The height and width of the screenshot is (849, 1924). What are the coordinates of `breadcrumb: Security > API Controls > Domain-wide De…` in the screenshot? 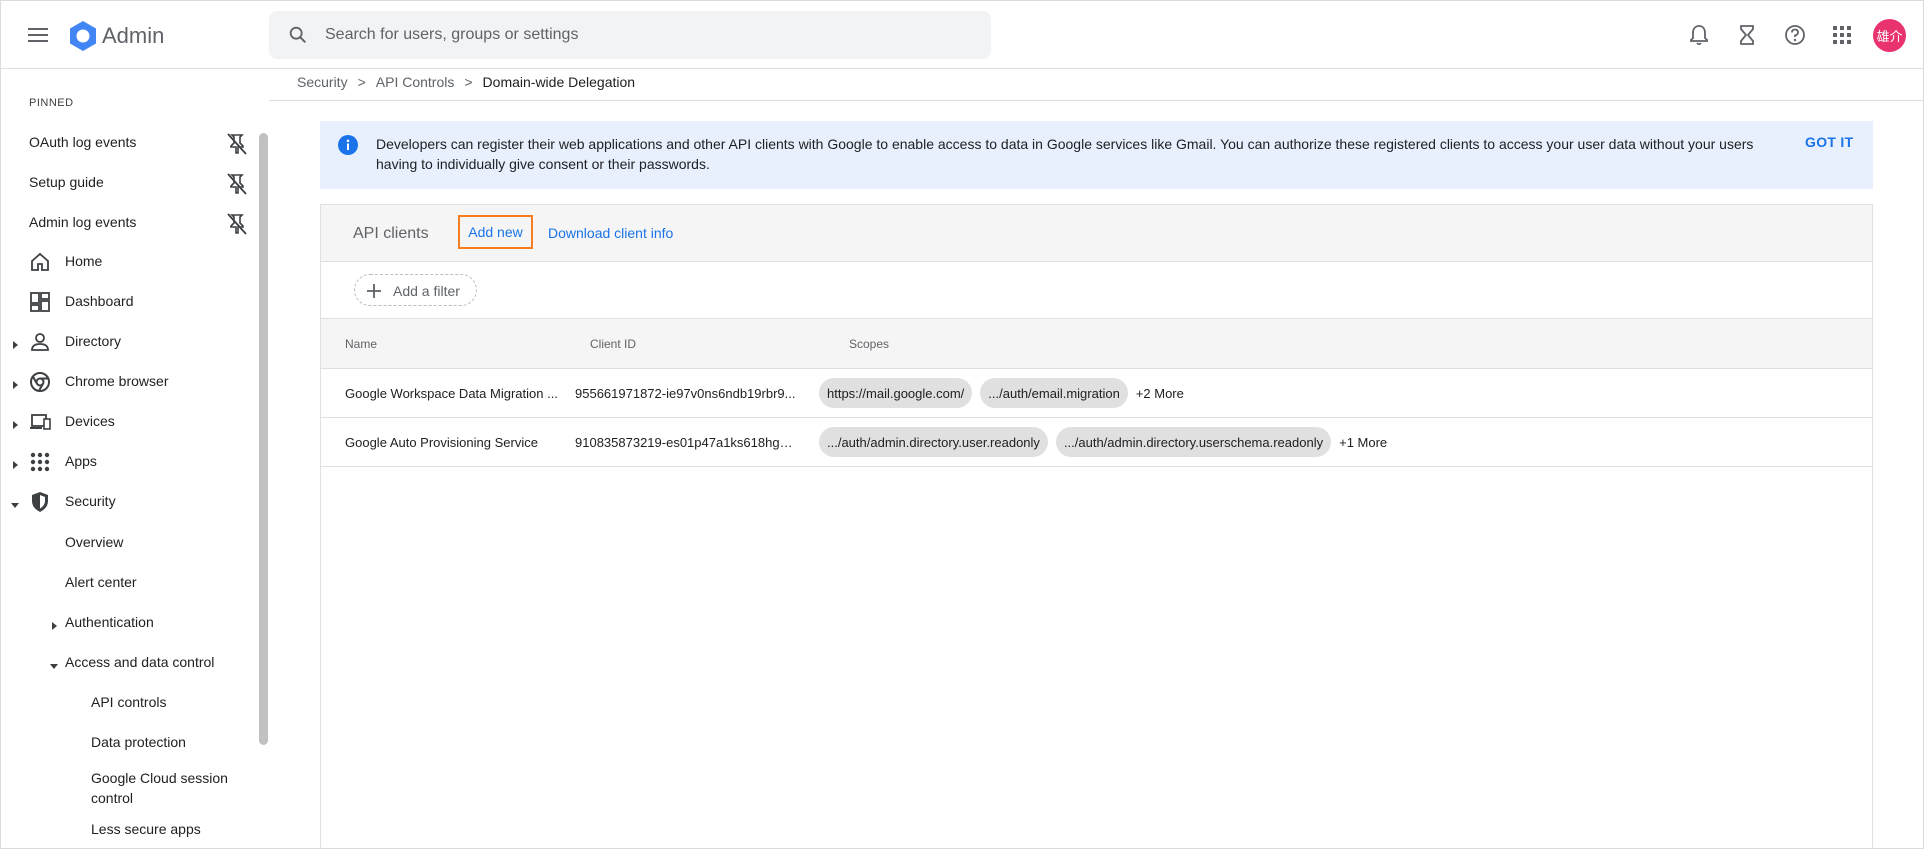 It's located at (466, 82).